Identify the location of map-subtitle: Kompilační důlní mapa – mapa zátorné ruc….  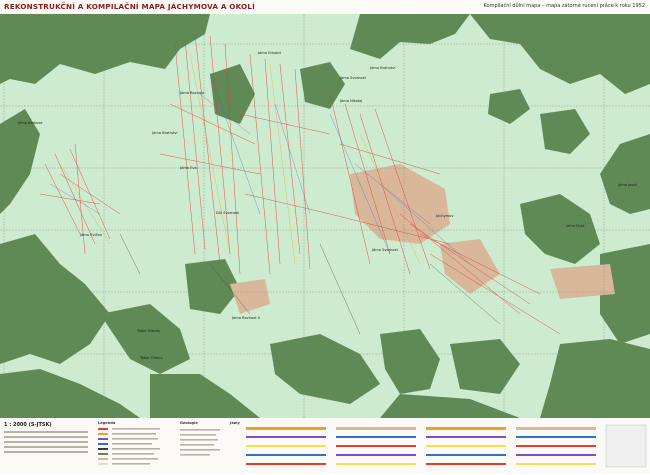
(564, 6).